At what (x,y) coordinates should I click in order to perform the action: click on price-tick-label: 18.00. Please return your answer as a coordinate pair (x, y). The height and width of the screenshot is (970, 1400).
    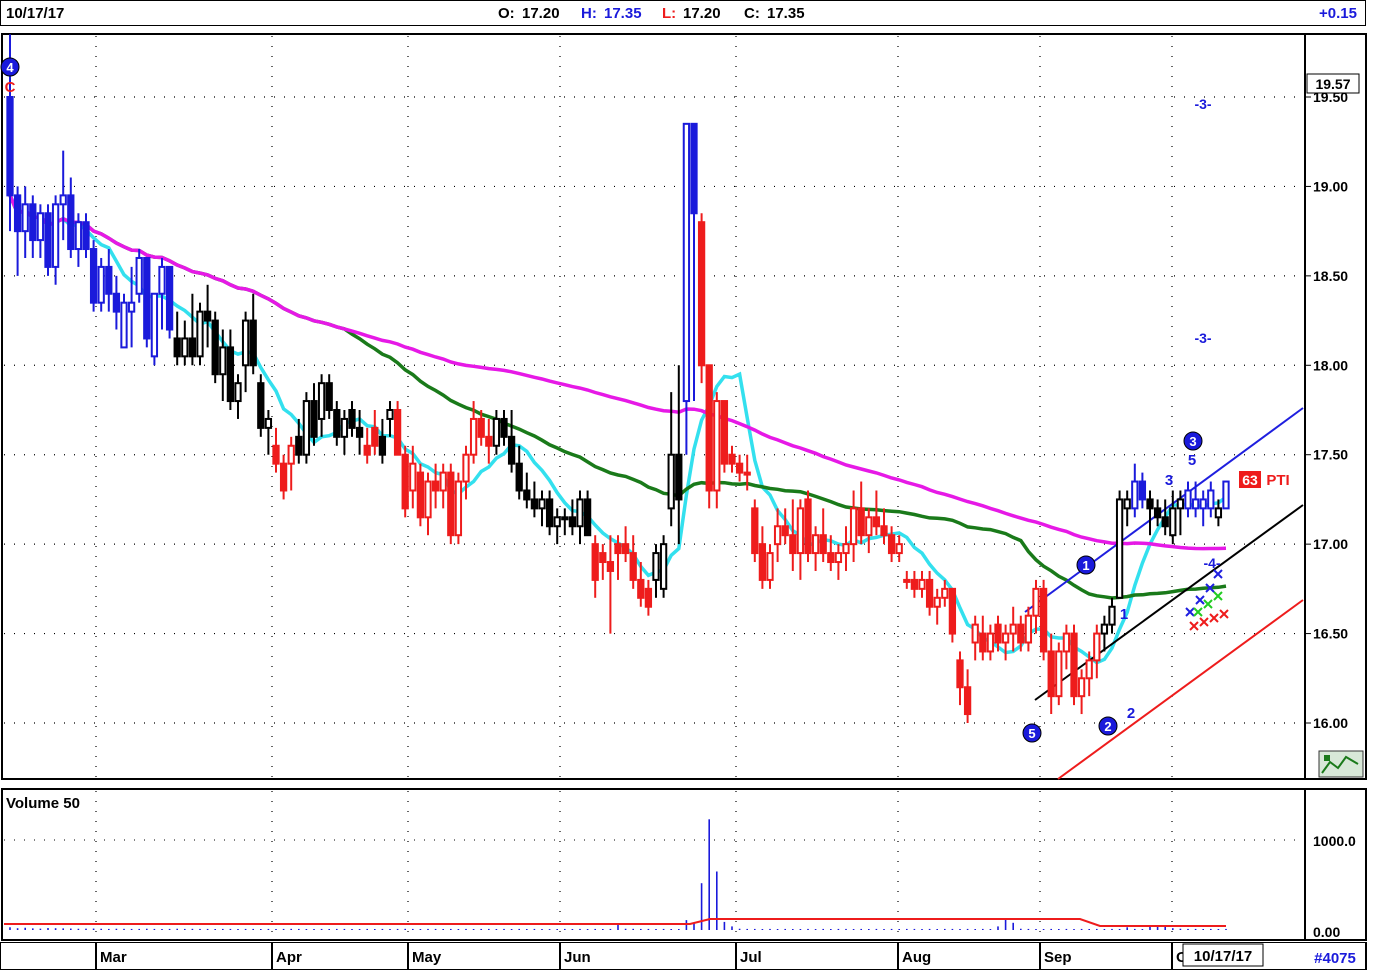
    Looking at the image, I should click on (1330, 365).